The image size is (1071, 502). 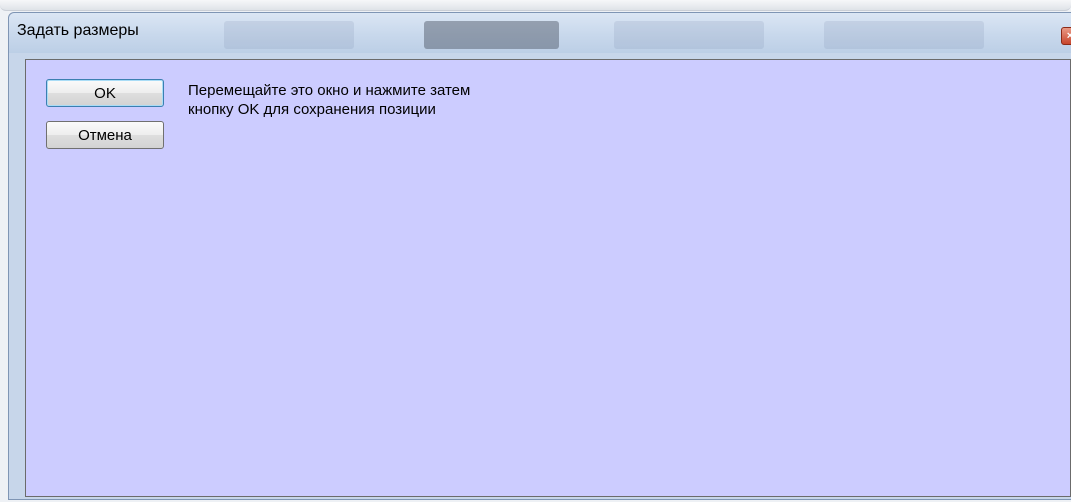 What do you see at coordinates (78, 30) in the screenshot?
I see `window-title: Задать размеры` at bounding box center [78, 30].